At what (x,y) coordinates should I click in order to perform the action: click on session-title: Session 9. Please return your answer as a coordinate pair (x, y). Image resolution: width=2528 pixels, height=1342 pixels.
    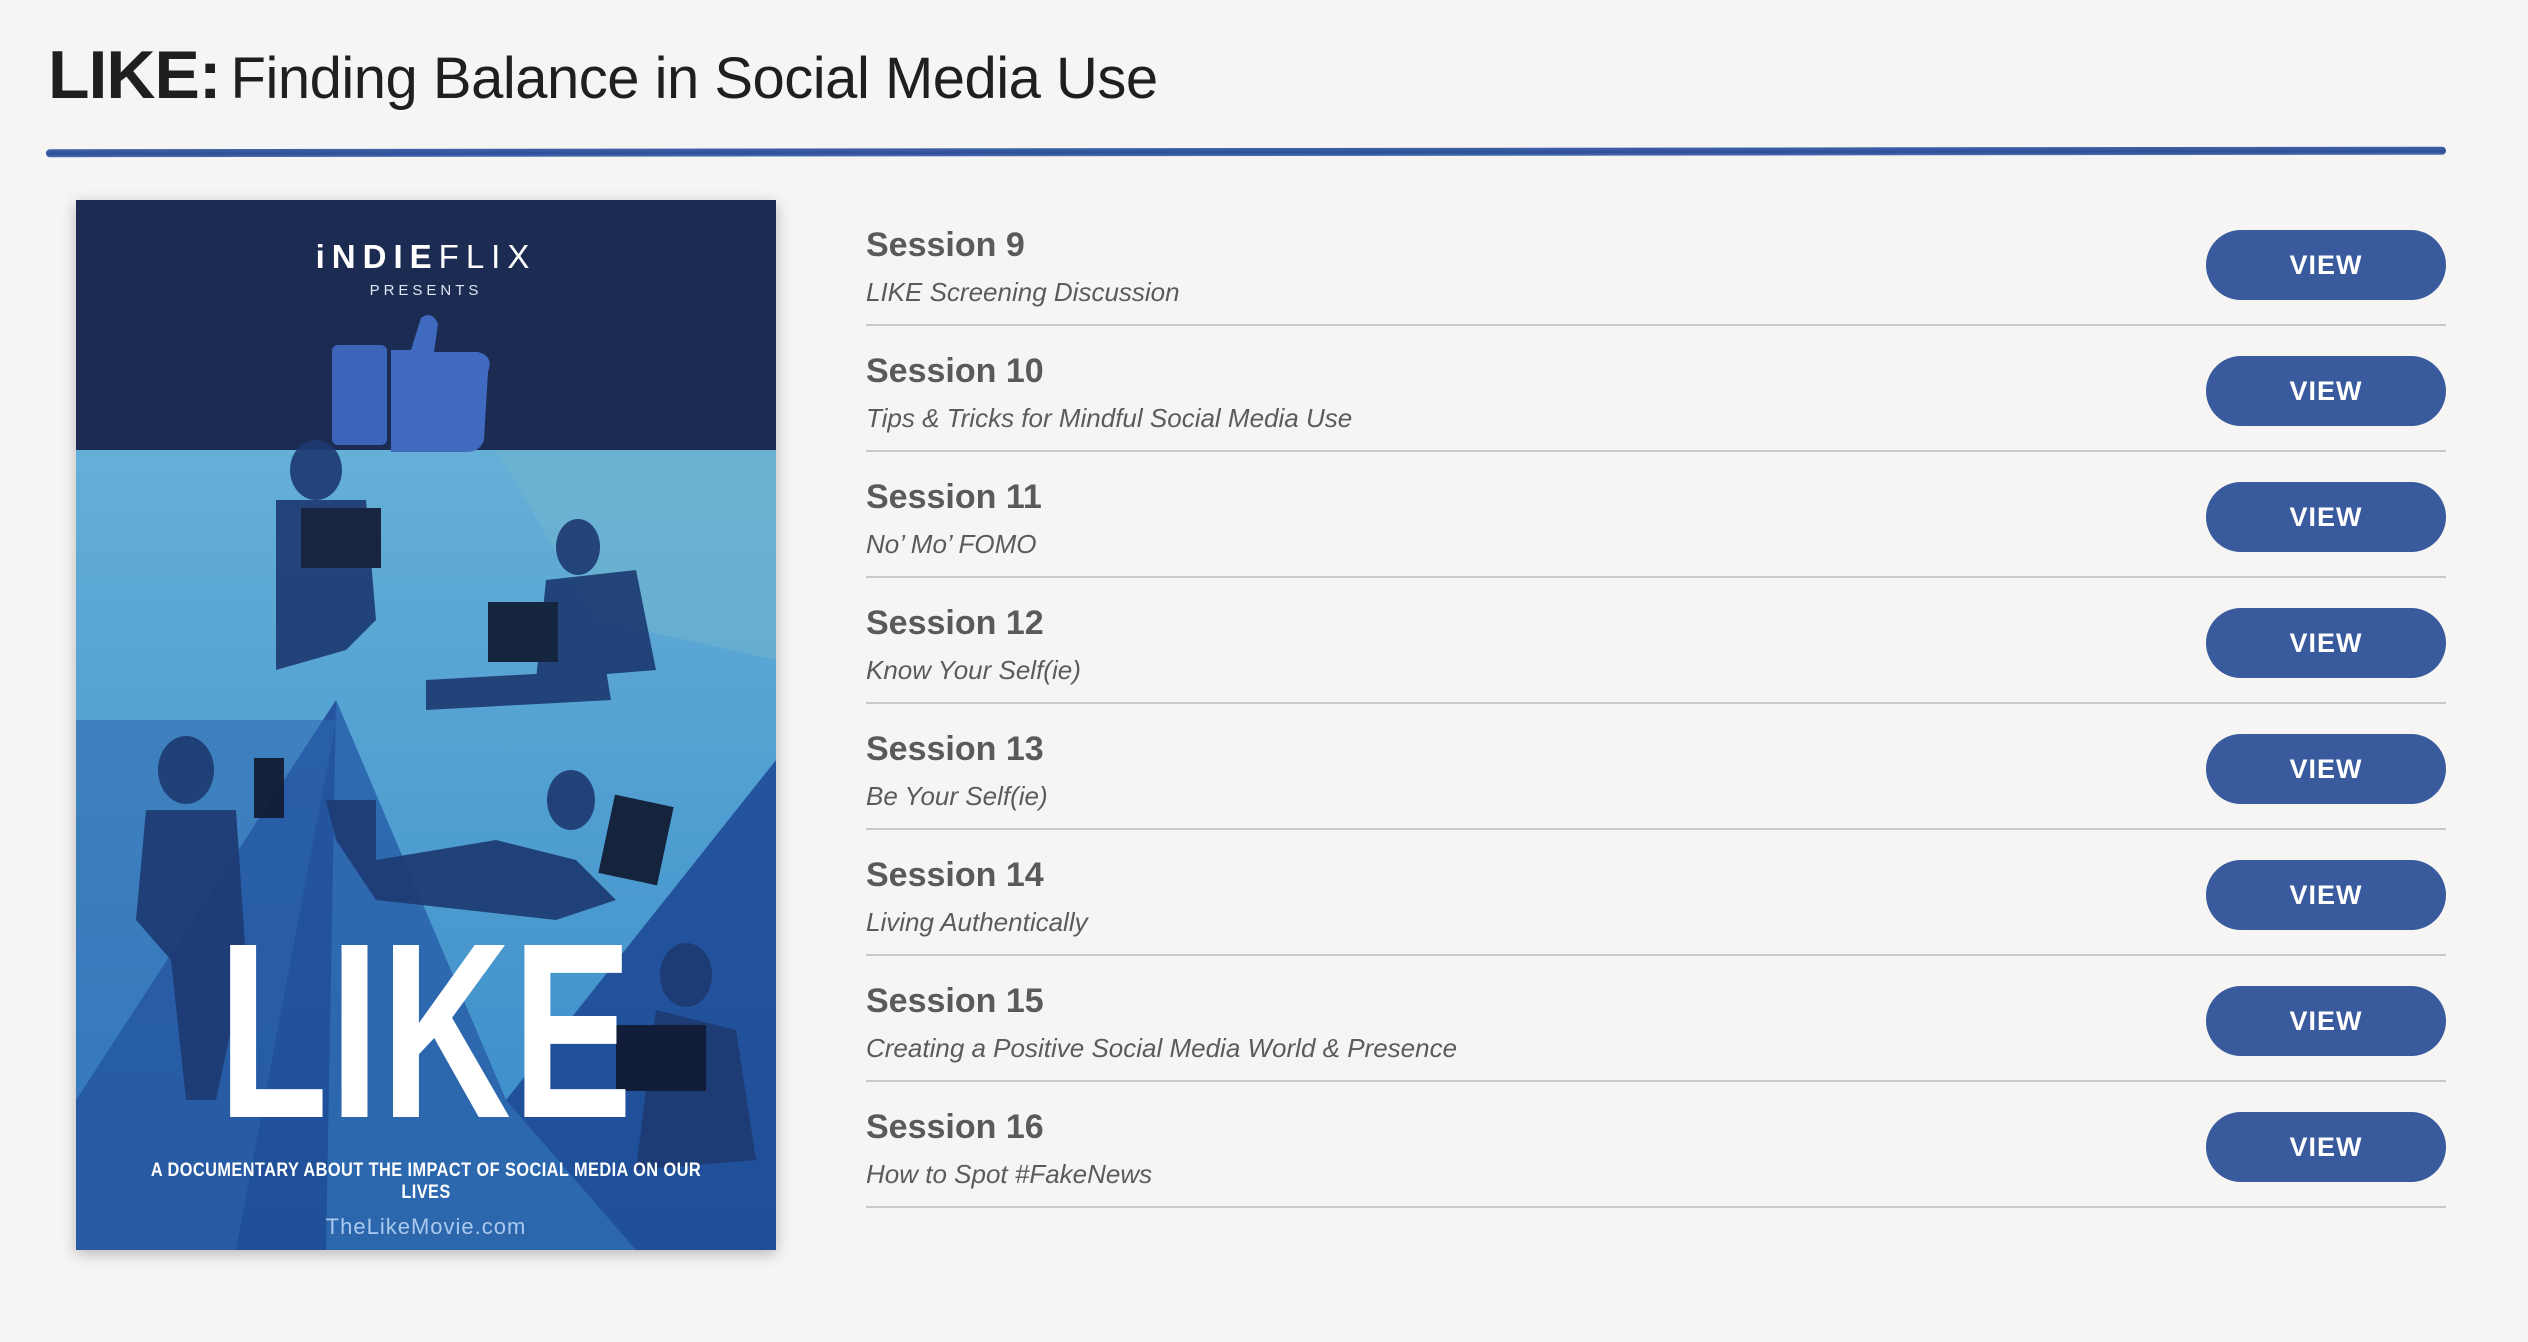
    Looking at the image, I should click on (945, 245).